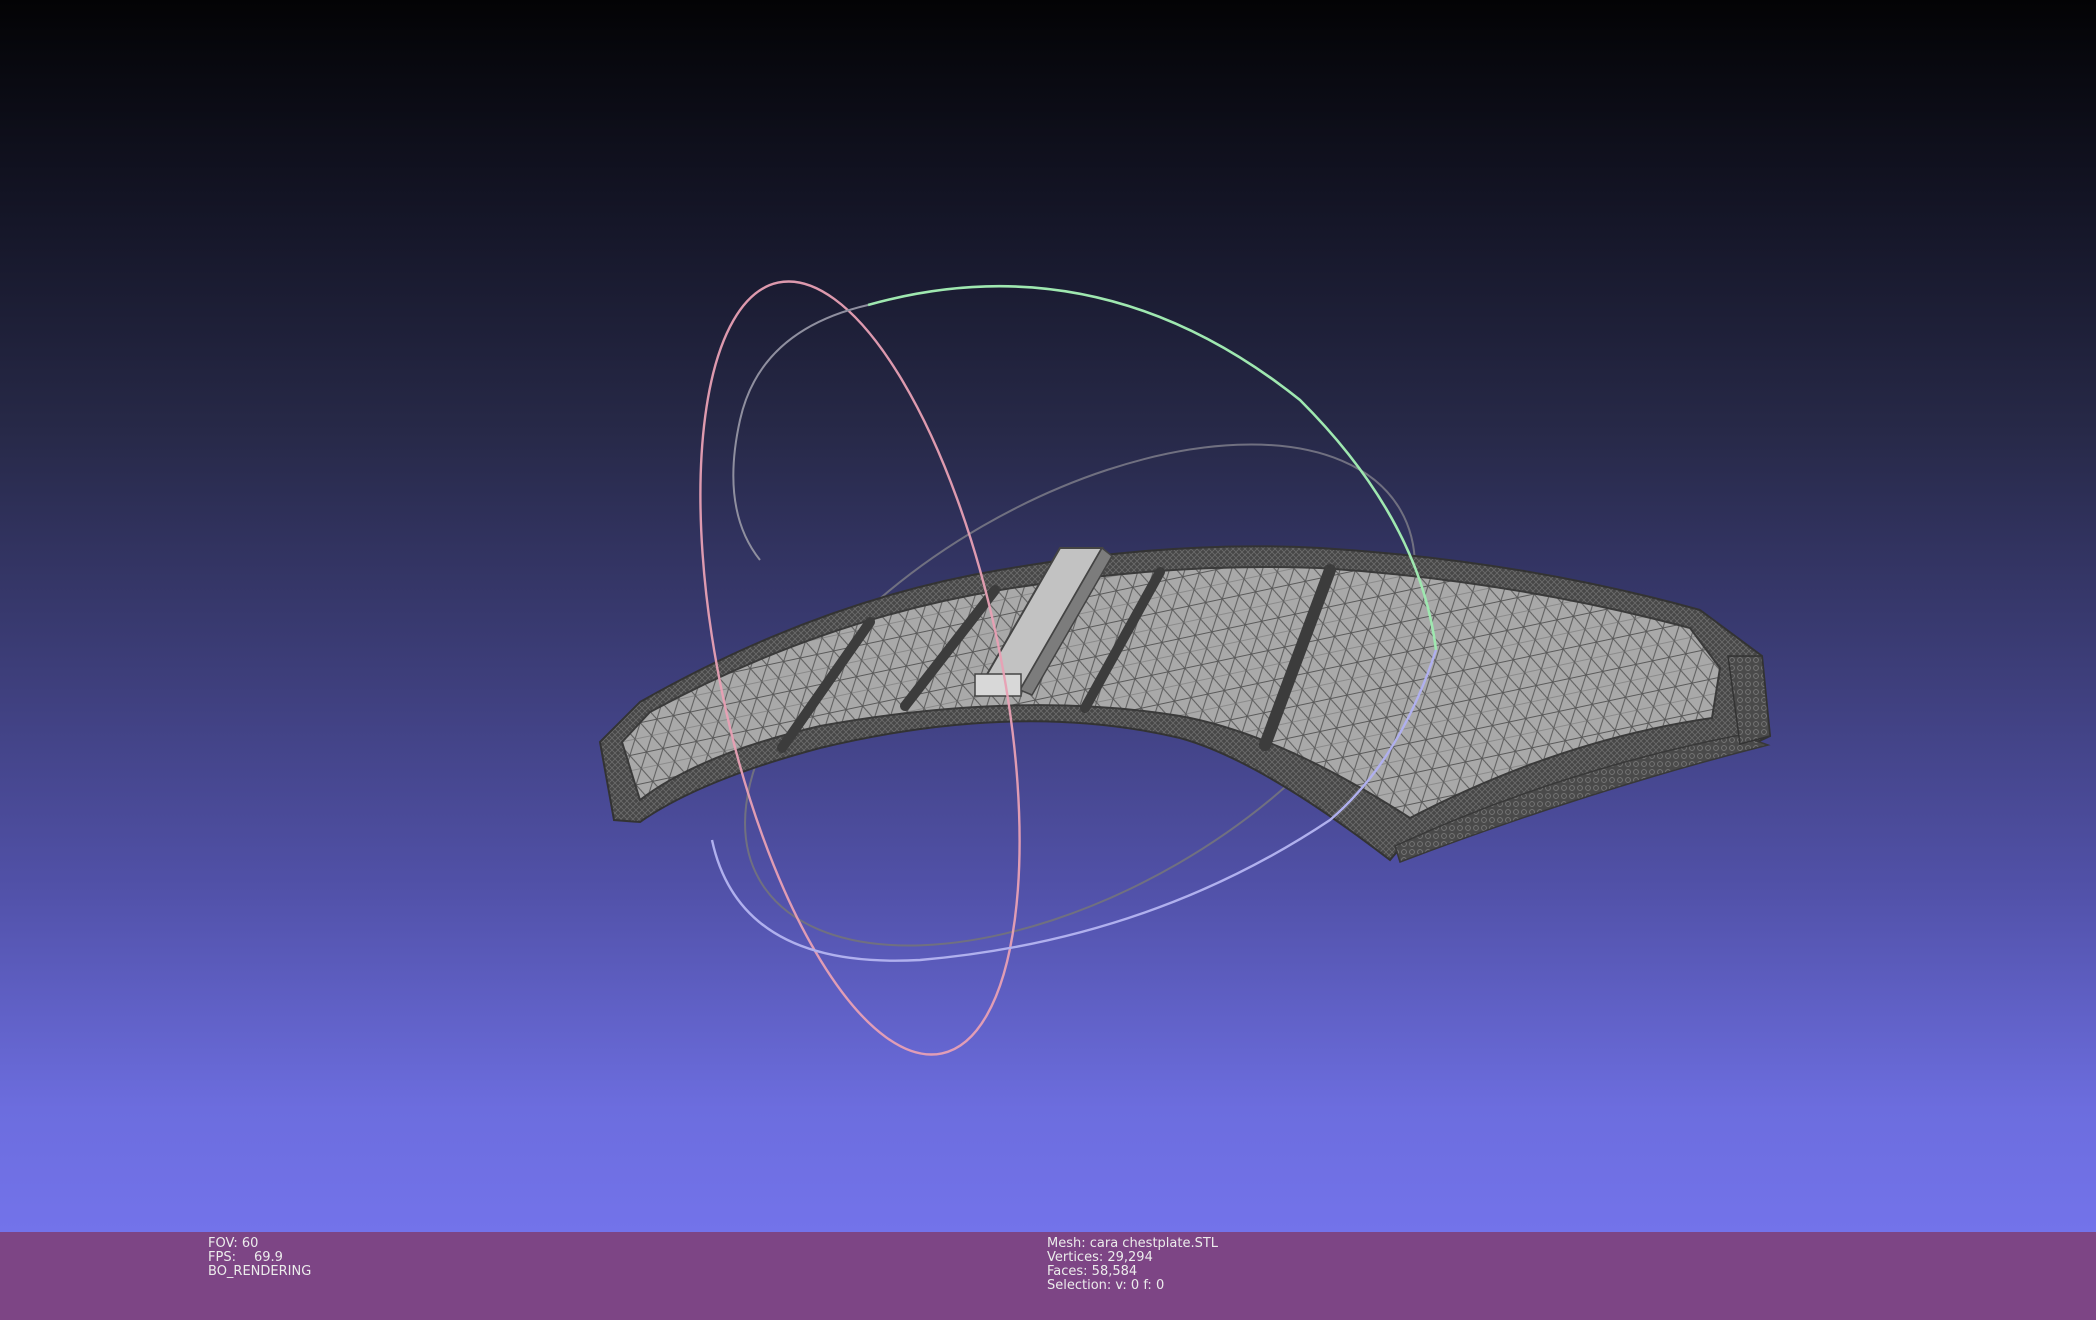 Image resolution: width=2096 pixels, height=1320 pixels. What do you see at coordinates (1100, 1257) in the screenshot?
I see `vertex-count: Vertices: 29,294` at bounding box center [1100, 1257].